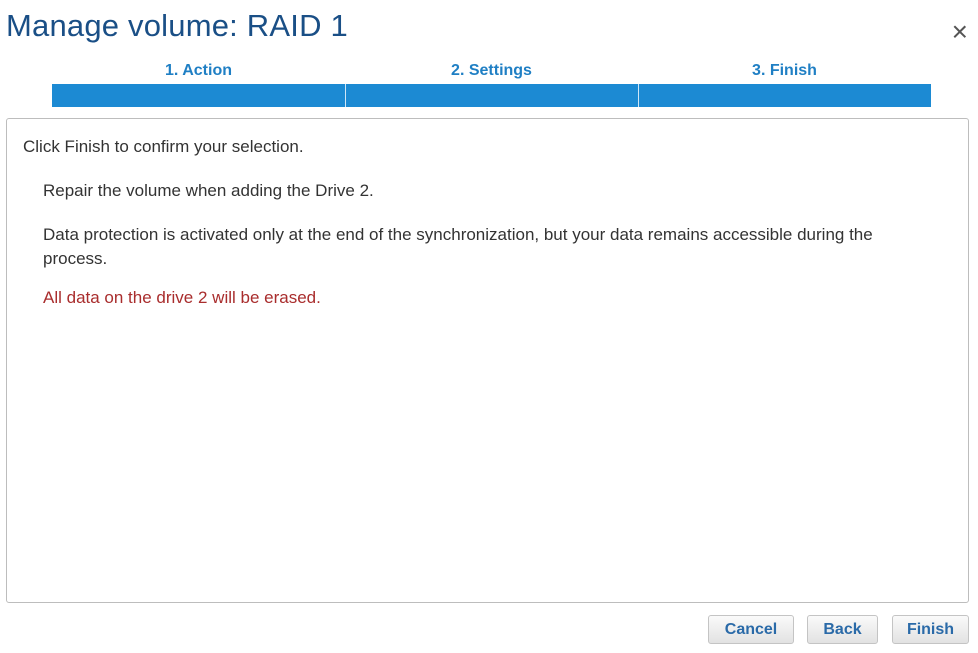  Describe the element at coordinates (784, 95) in the screenshot. I see `step-finish-bar` at that location.